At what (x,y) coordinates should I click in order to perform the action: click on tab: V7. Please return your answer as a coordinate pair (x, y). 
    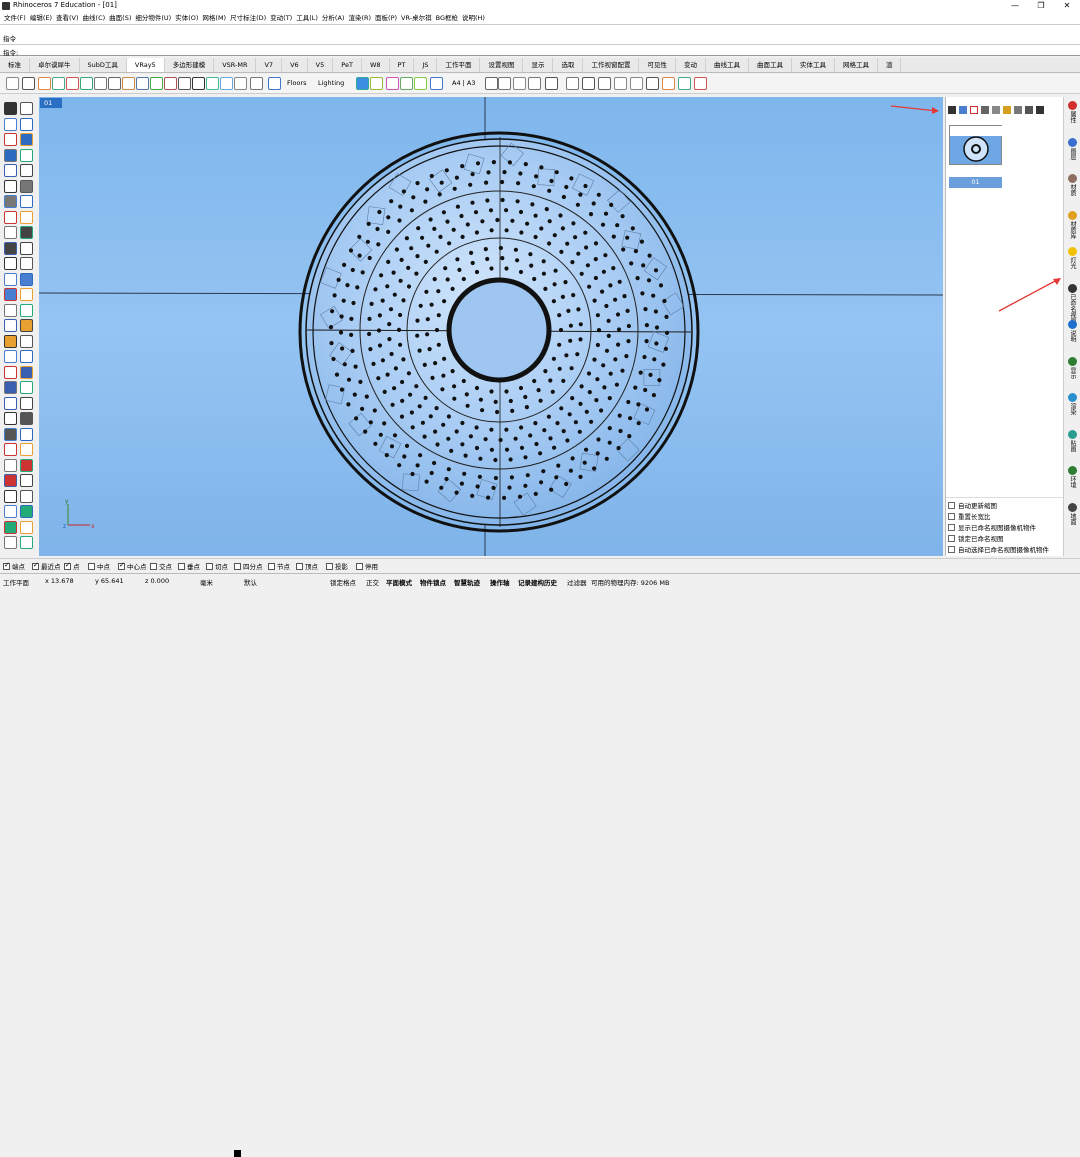
    Looking at the image, I should click on (269, 65).